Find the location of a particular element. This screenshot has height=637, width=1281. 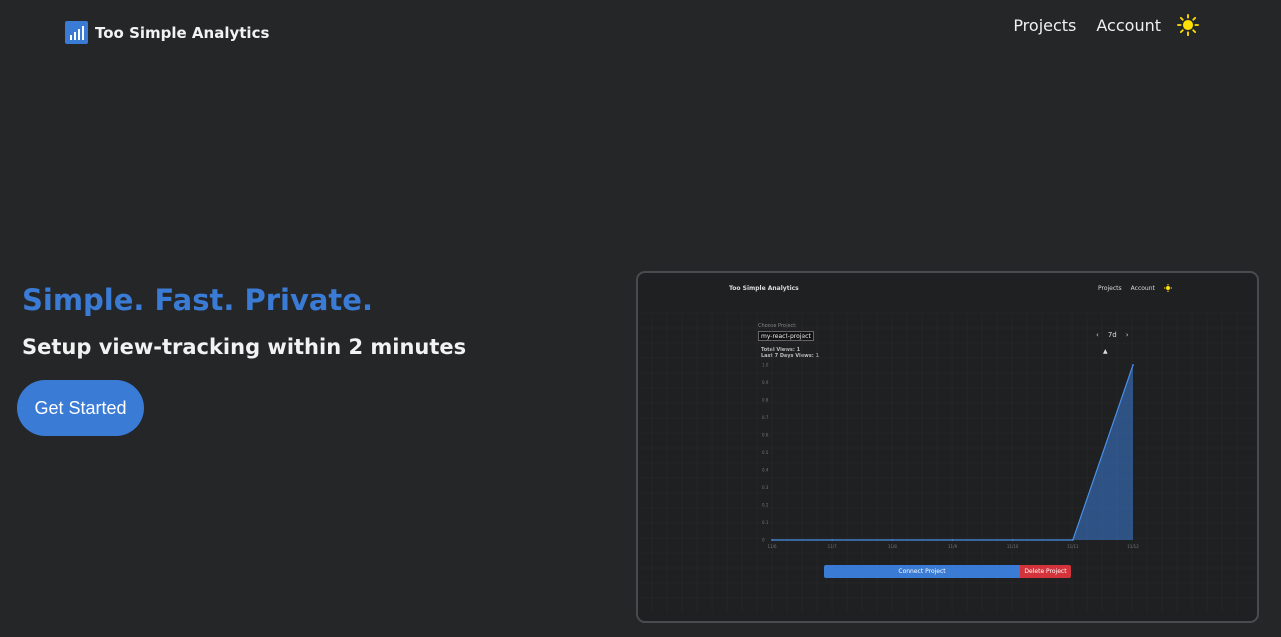

y-tick-label: 0.1 is located at coordinates (765, 522).